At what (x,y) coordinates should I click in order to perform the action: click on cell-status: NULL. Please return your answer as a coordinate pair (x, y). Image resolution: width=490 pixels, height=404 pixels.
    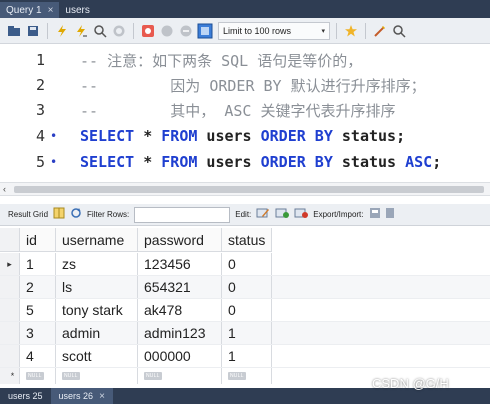
    Looking at the image, I should click on (247, 376).